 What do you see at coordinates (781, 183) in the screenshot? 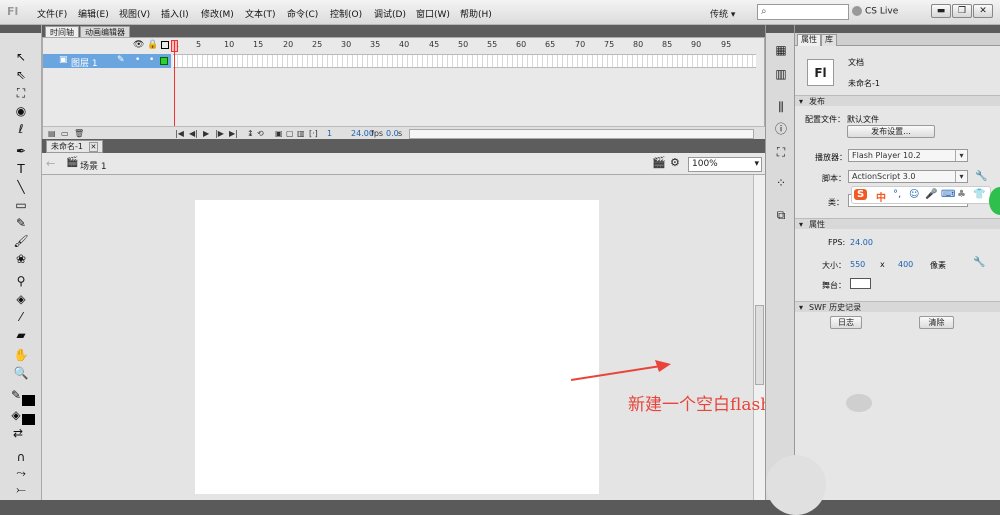
I see `components-panel-icon: ⁘` at bounding box center [781, 183].